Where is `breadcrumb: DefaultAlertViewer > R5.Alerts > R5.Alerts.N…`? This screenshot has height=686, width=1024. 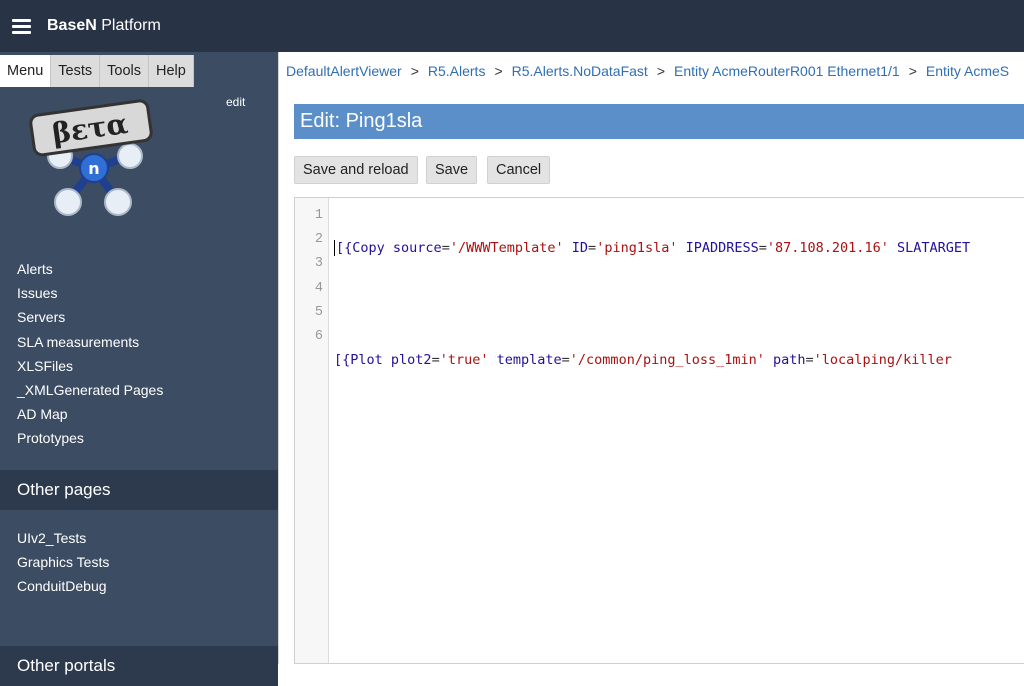
breadcrumb: DefaultAlertViewer > R5.Alerts > R5.Alerts.N… is located at coordinates (647, 71).